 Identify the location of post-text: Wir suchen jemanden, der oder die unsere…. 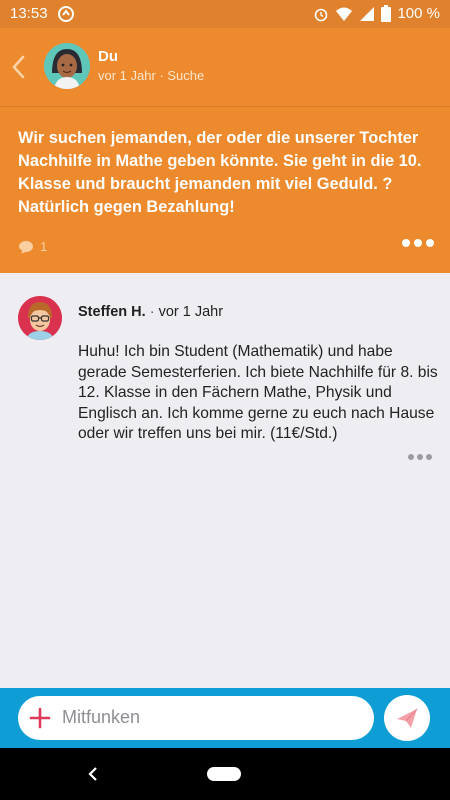
(220, 172).